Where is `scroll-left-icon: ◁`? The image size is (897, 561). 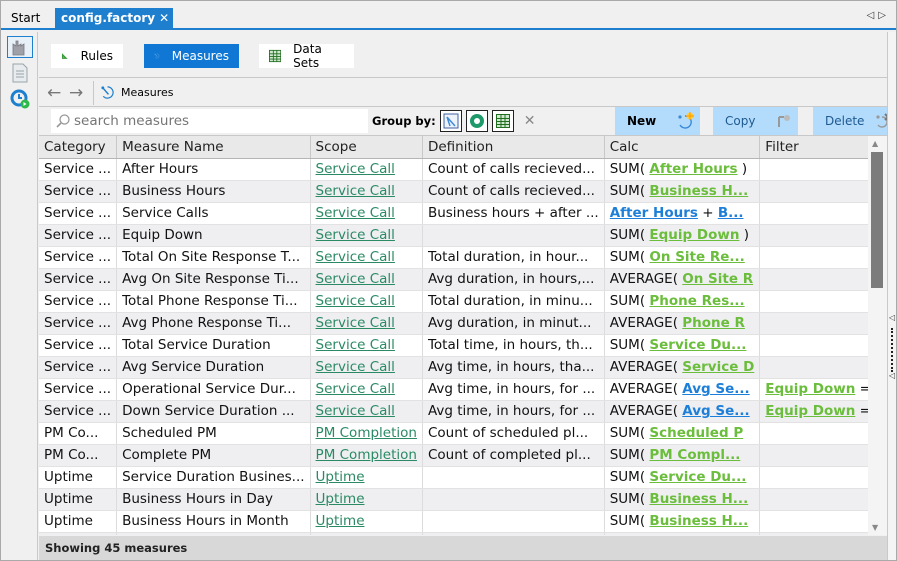
scroll-left-icon: ◁ is located at coordinates (873, 15).